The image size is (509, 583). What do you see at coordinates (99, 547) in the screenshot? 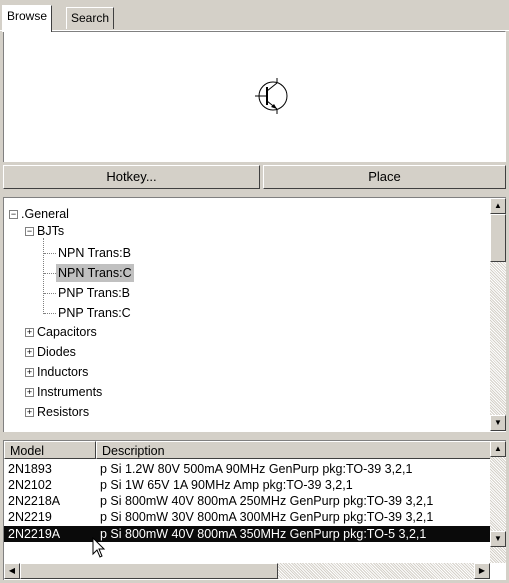
I see `mouse-cursor-icon` at bounding box center [99, 547].